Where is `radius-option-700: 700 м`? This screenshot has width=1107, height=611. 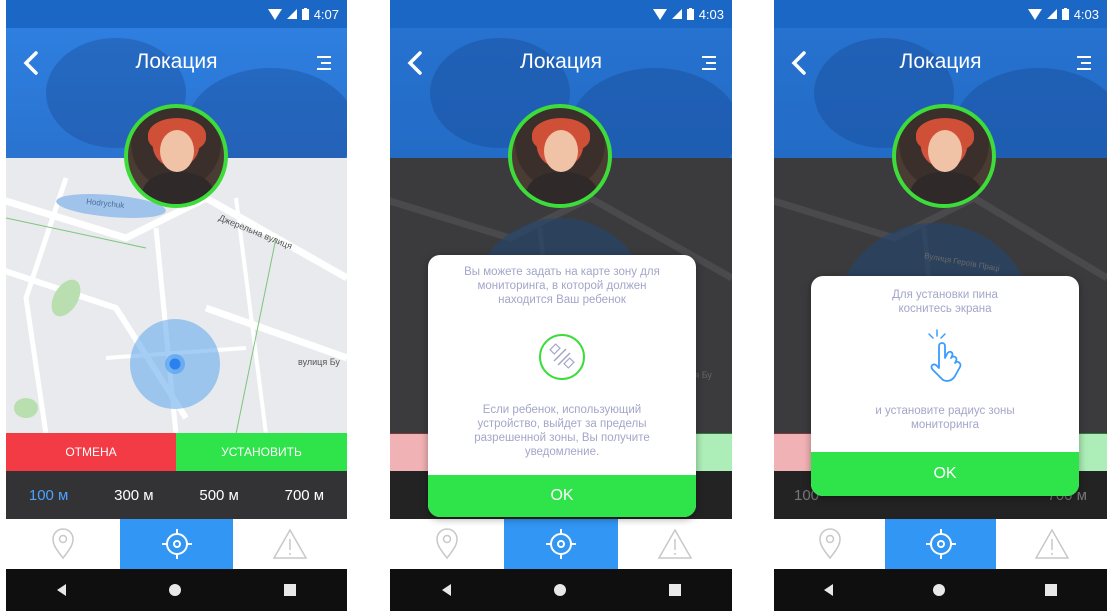 radius-option-700: 700 м is located at coordinates (305, 495).